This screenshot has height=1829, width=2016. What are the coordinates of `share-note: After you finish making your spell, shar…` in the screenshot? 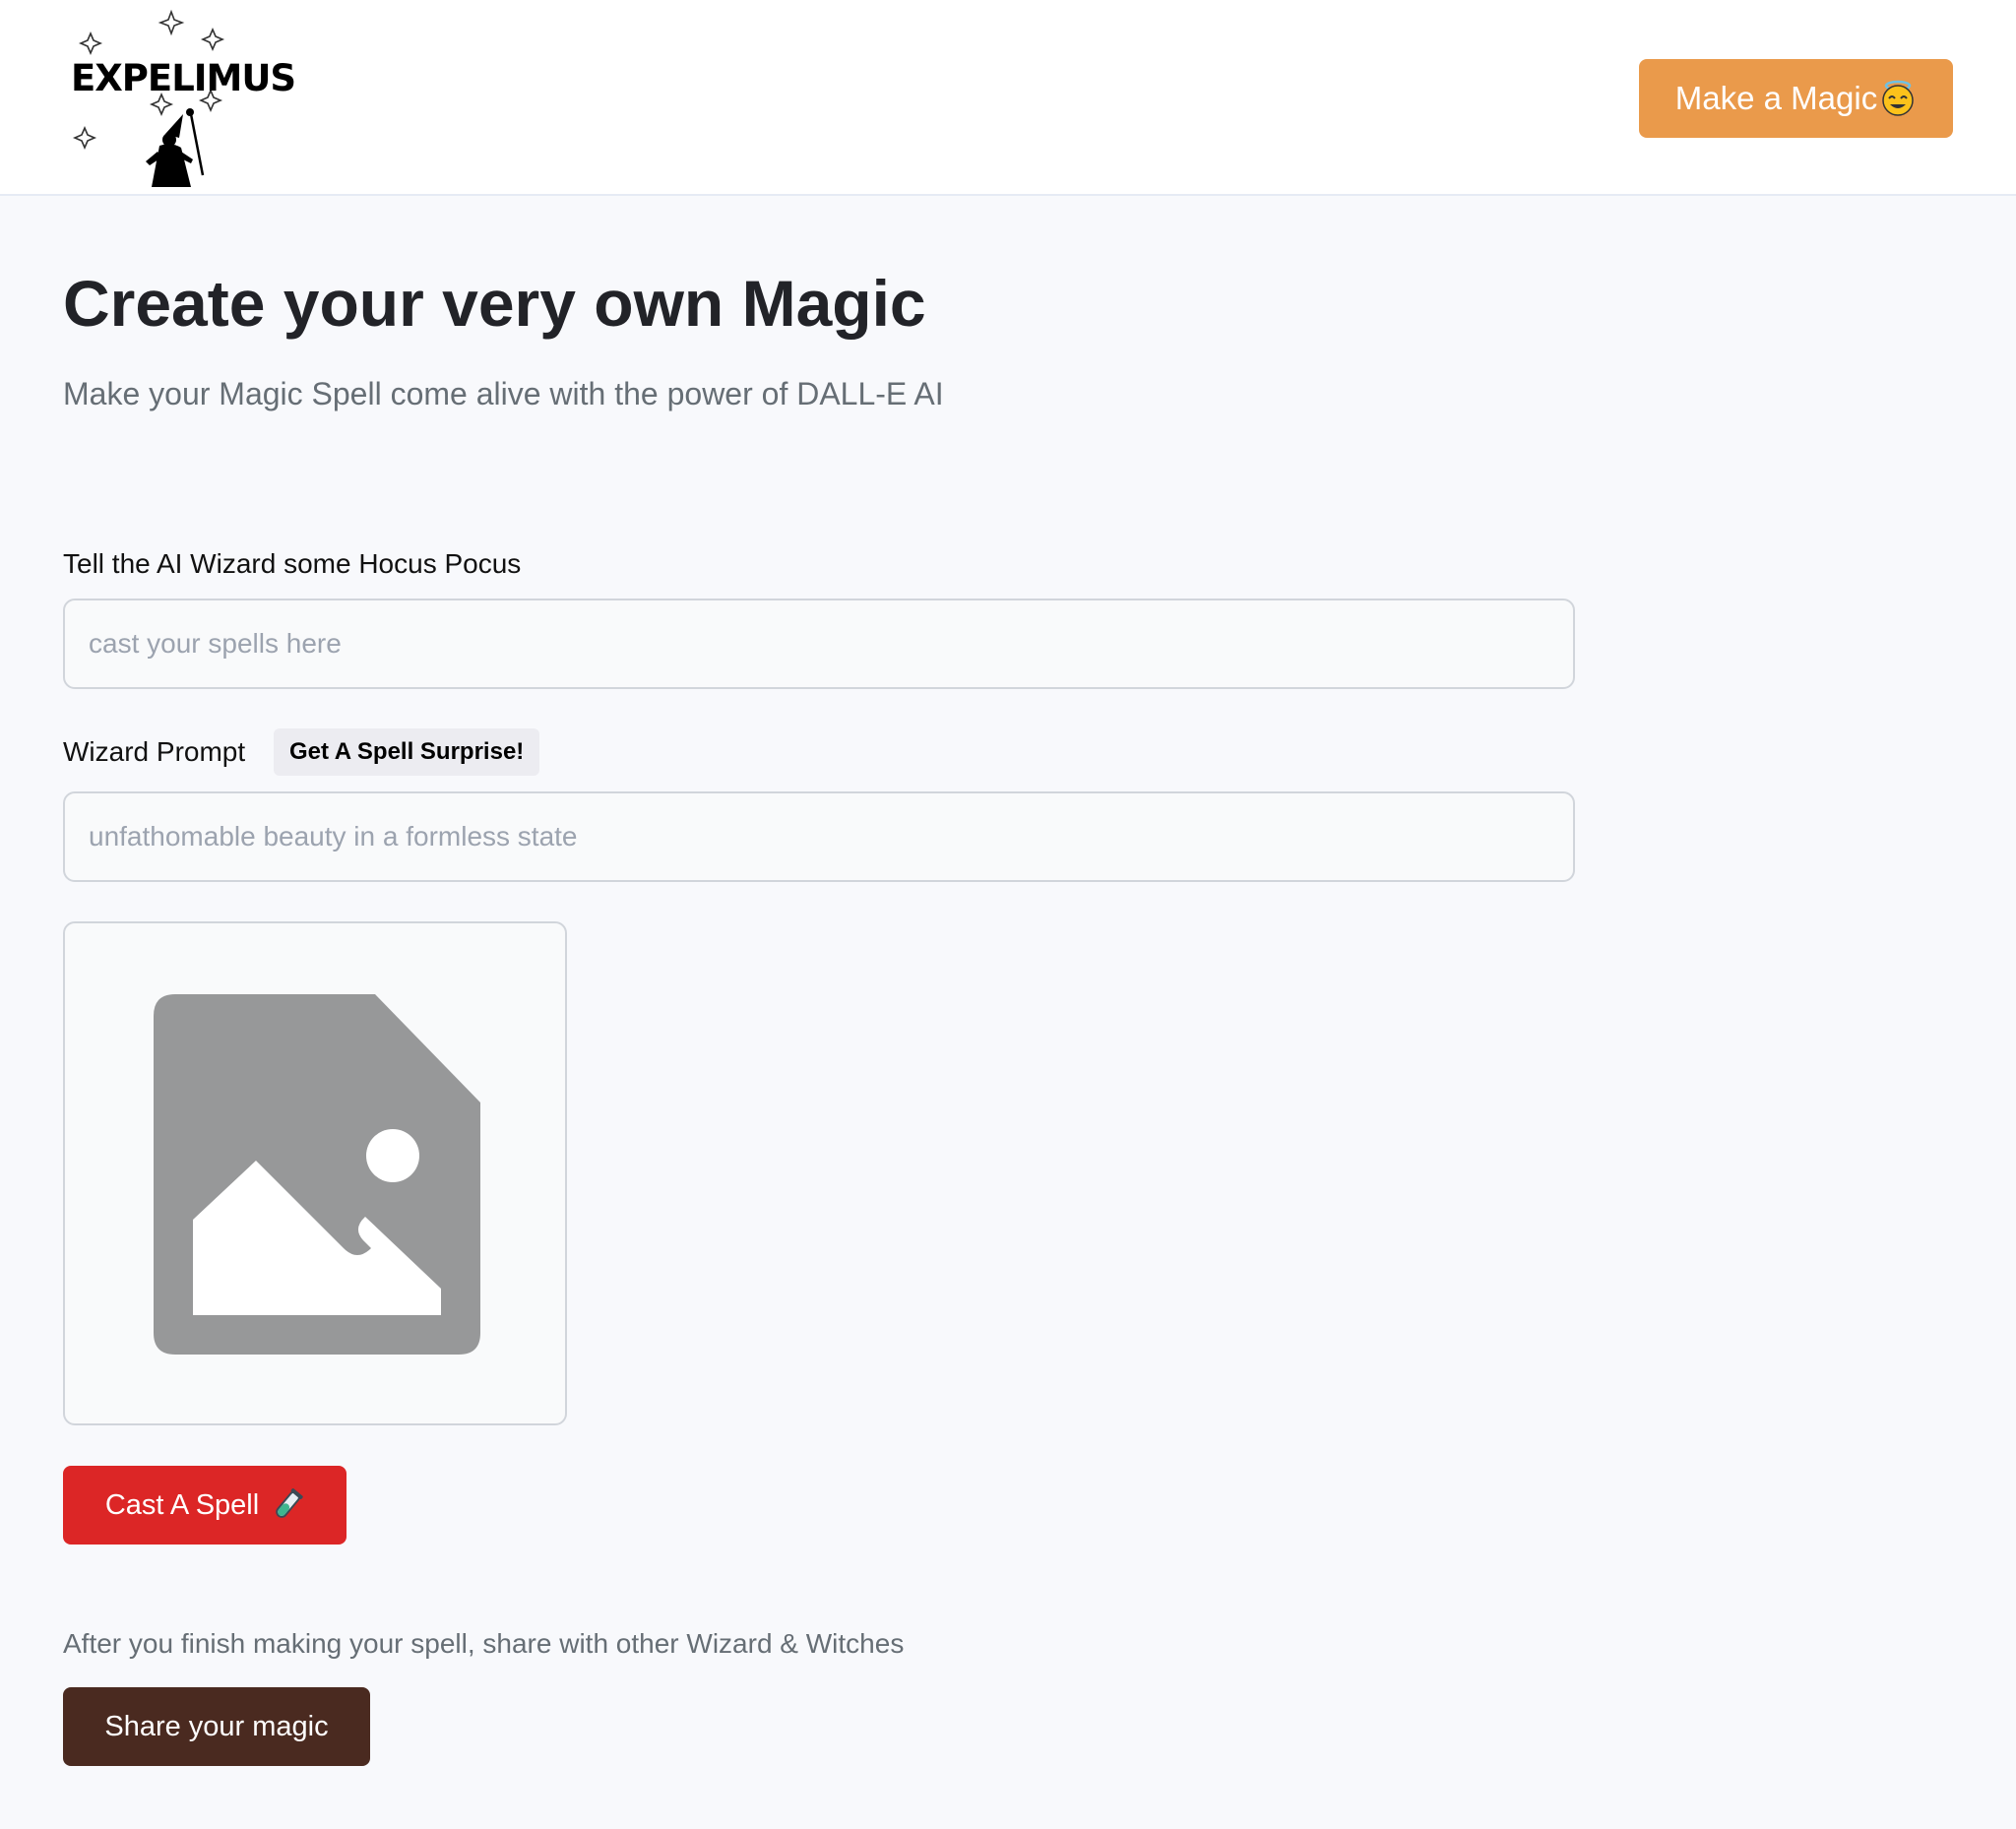 It's located at (484, 1643).